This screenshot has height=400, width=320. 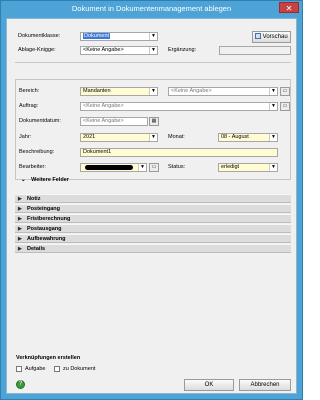 What do you see at coordinates (223, 91) in the screenshot?
I see `bereich-extra-select: <Keine Angabe> ▼` at bounding box center [223, 91].